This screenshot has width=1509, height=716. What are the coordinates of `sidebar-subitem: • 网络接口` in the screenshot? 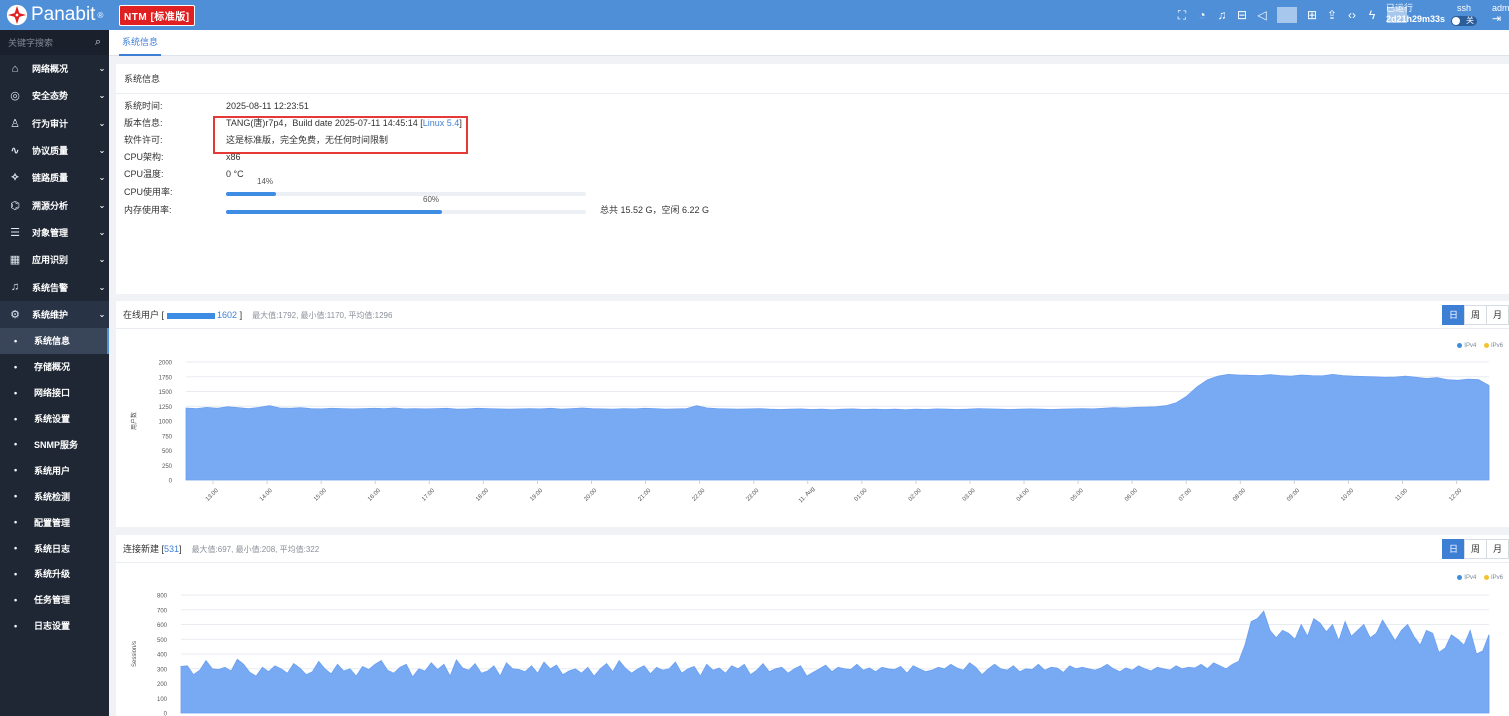 It's located at (54, 393).